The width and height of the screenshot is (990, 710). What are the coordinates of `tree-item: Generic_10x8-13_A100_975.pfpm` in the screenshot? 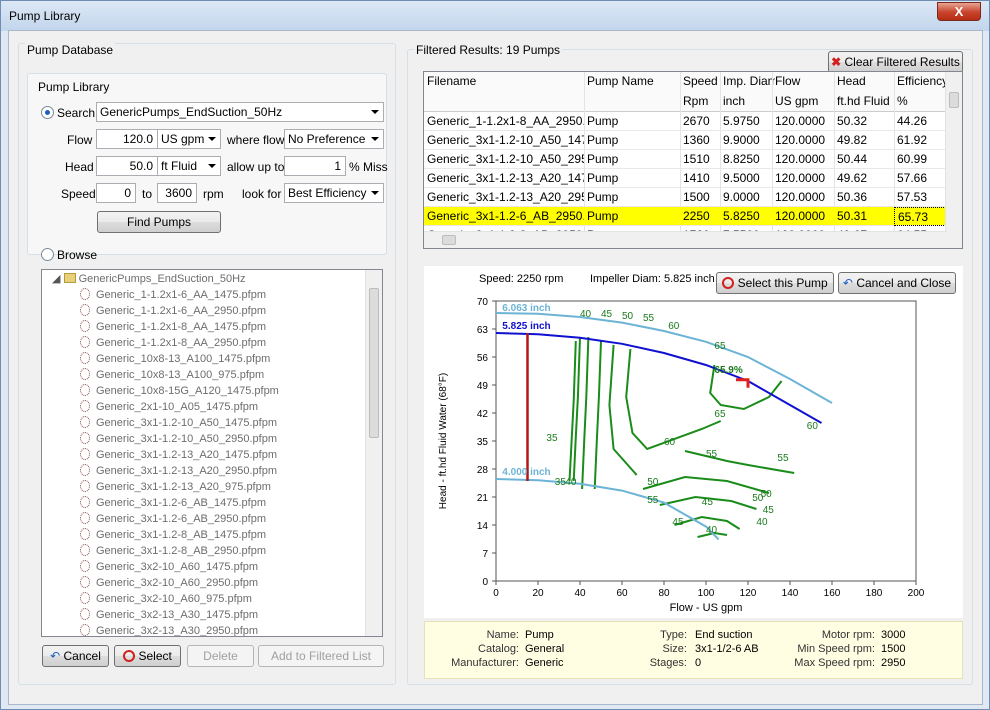 It's located at (166, 376).